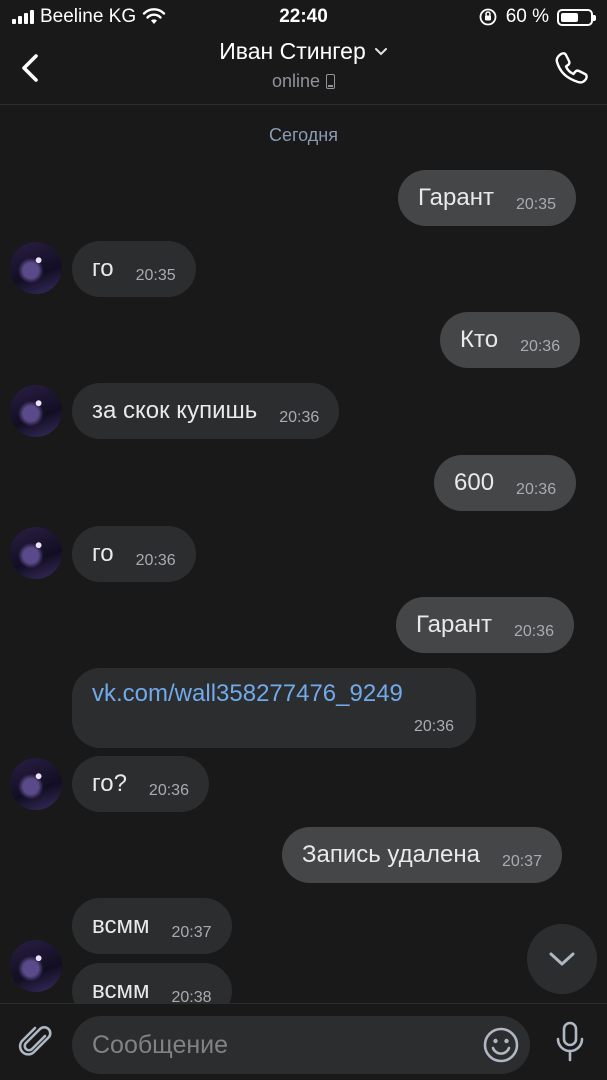  I want to click on message-bubble-incoming: го? 20:36, so click(140, 784).